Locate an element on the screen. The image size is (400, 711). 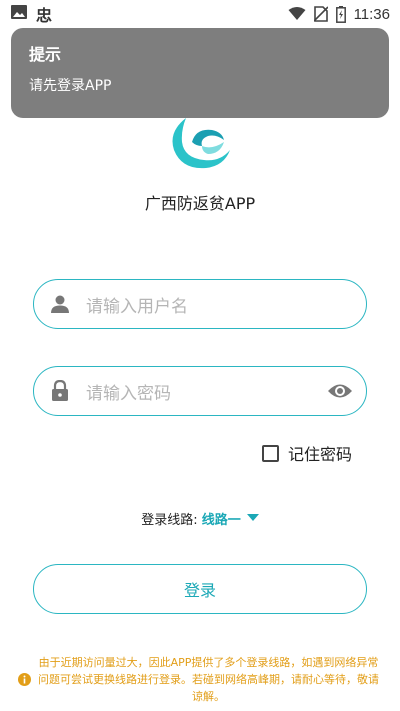
toast-message: 请先登录APP is located at coordinates (70, 86).